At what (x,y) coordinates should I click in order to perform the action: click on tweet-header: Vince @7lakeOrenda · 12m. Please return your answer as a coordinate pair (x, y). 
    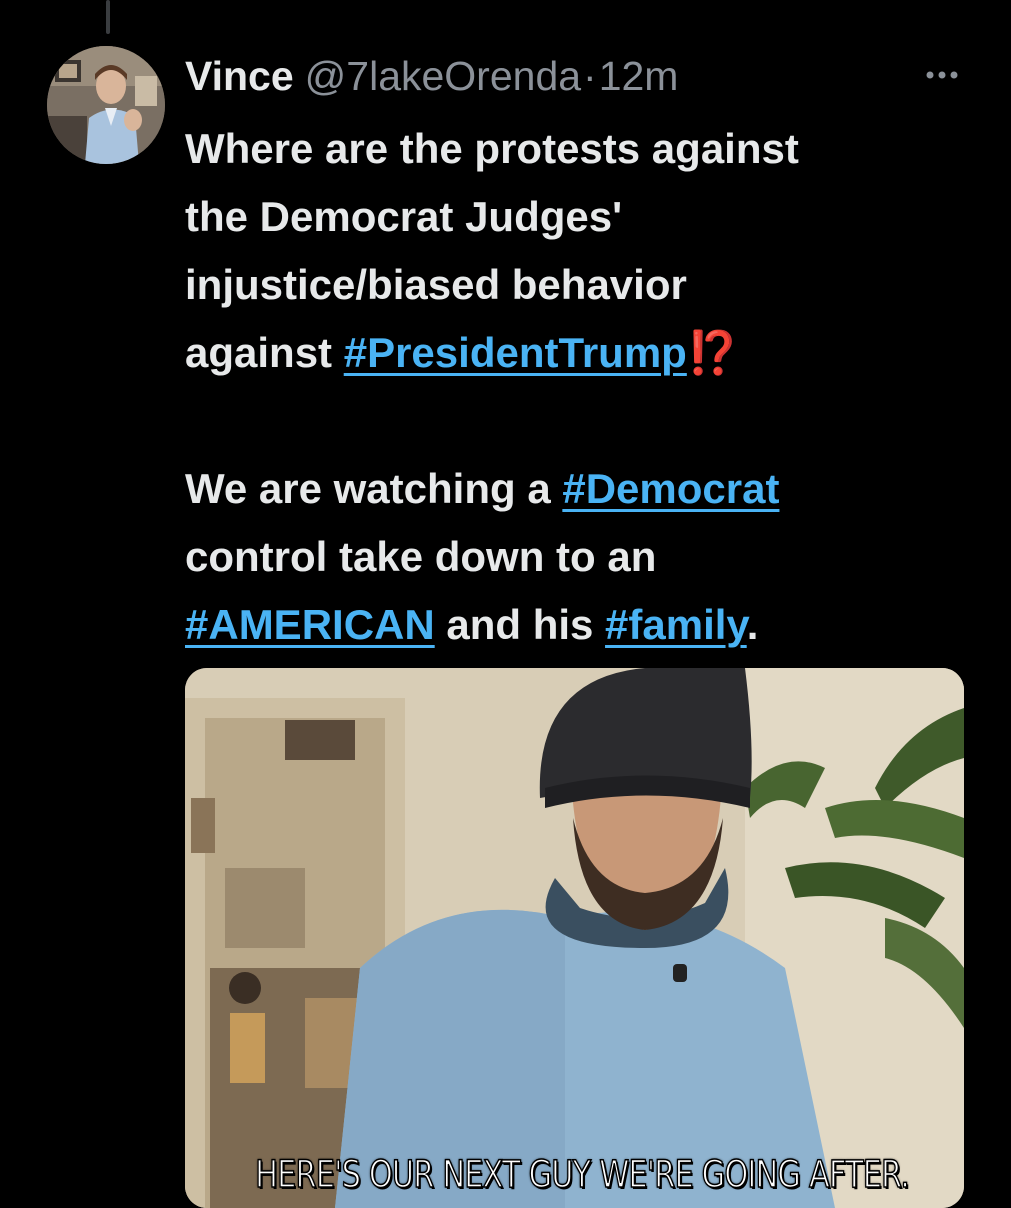
    Looking at the image, I should click on (431, 76).